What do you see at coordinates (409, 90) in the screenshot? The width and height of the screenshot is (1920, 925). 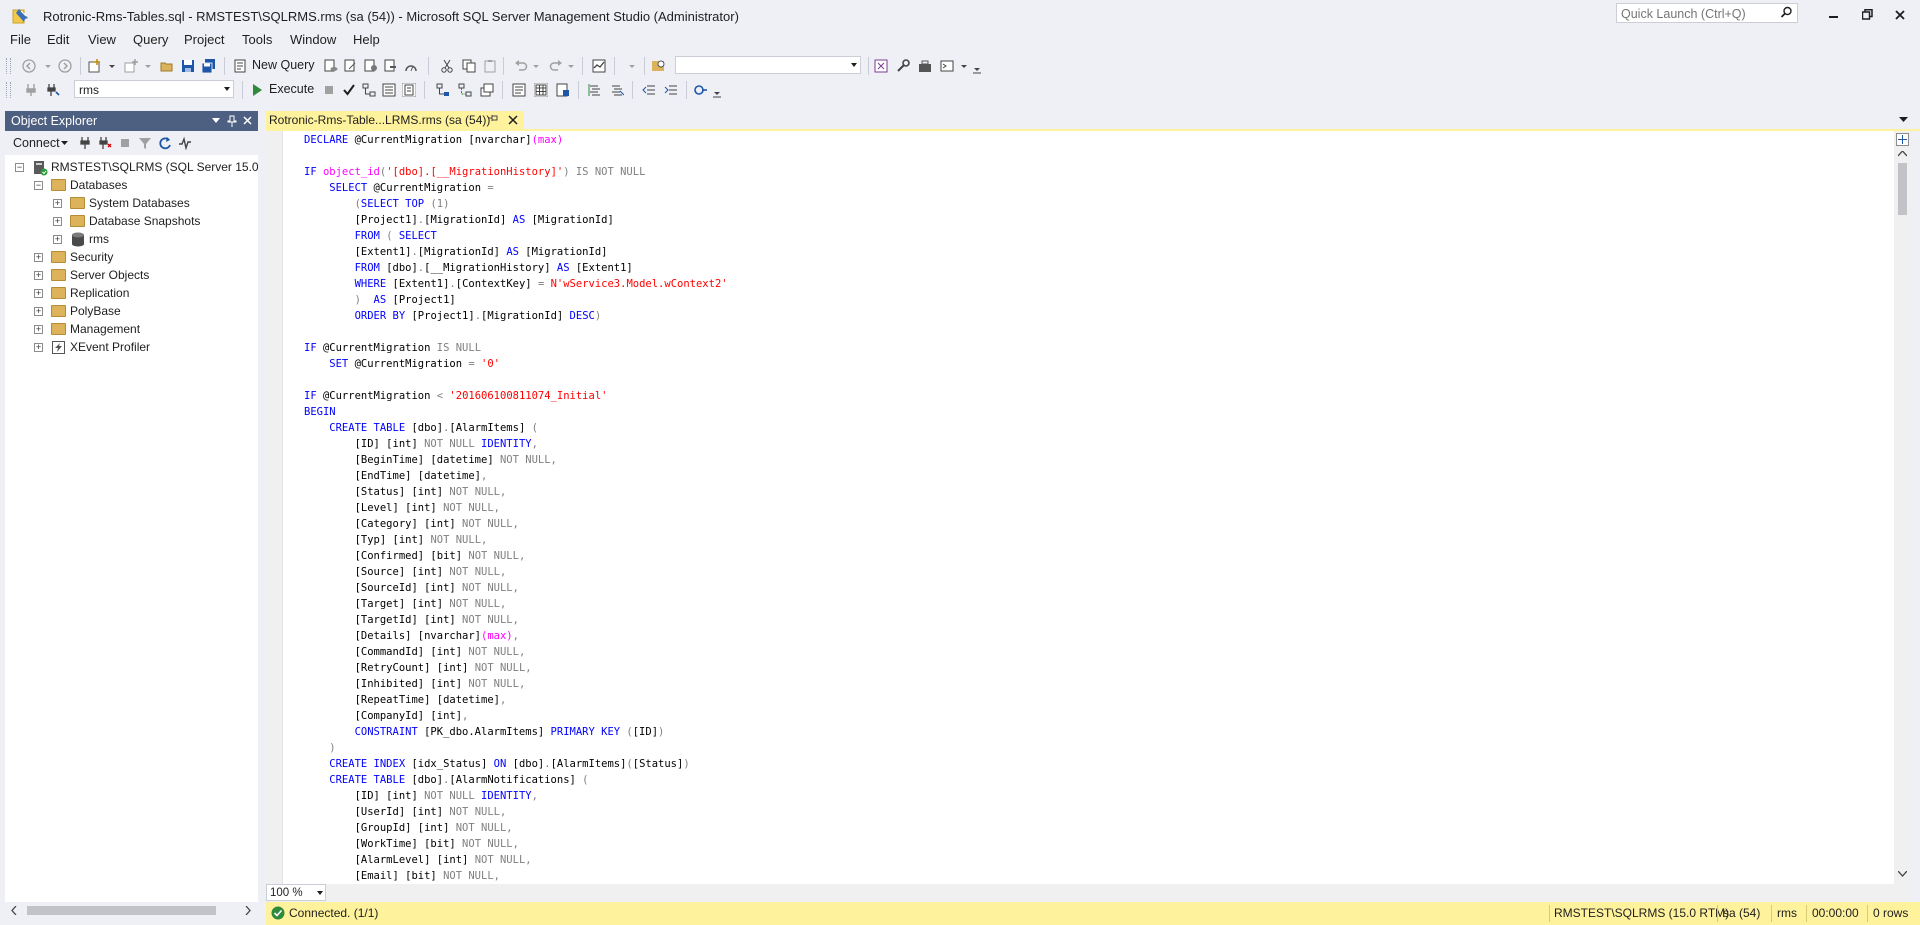 I see `intellisense-toggle-icon` at bounding box center [409, 90].